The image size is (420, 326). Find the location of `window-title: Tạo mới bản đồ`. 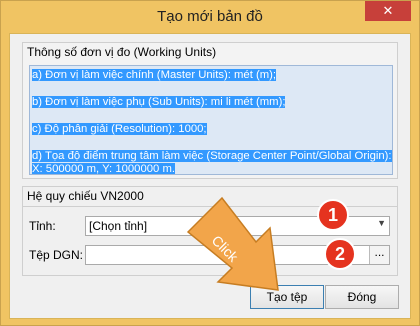

window-title: Tạo mới bản đồ is located at coordinates (210, 16).